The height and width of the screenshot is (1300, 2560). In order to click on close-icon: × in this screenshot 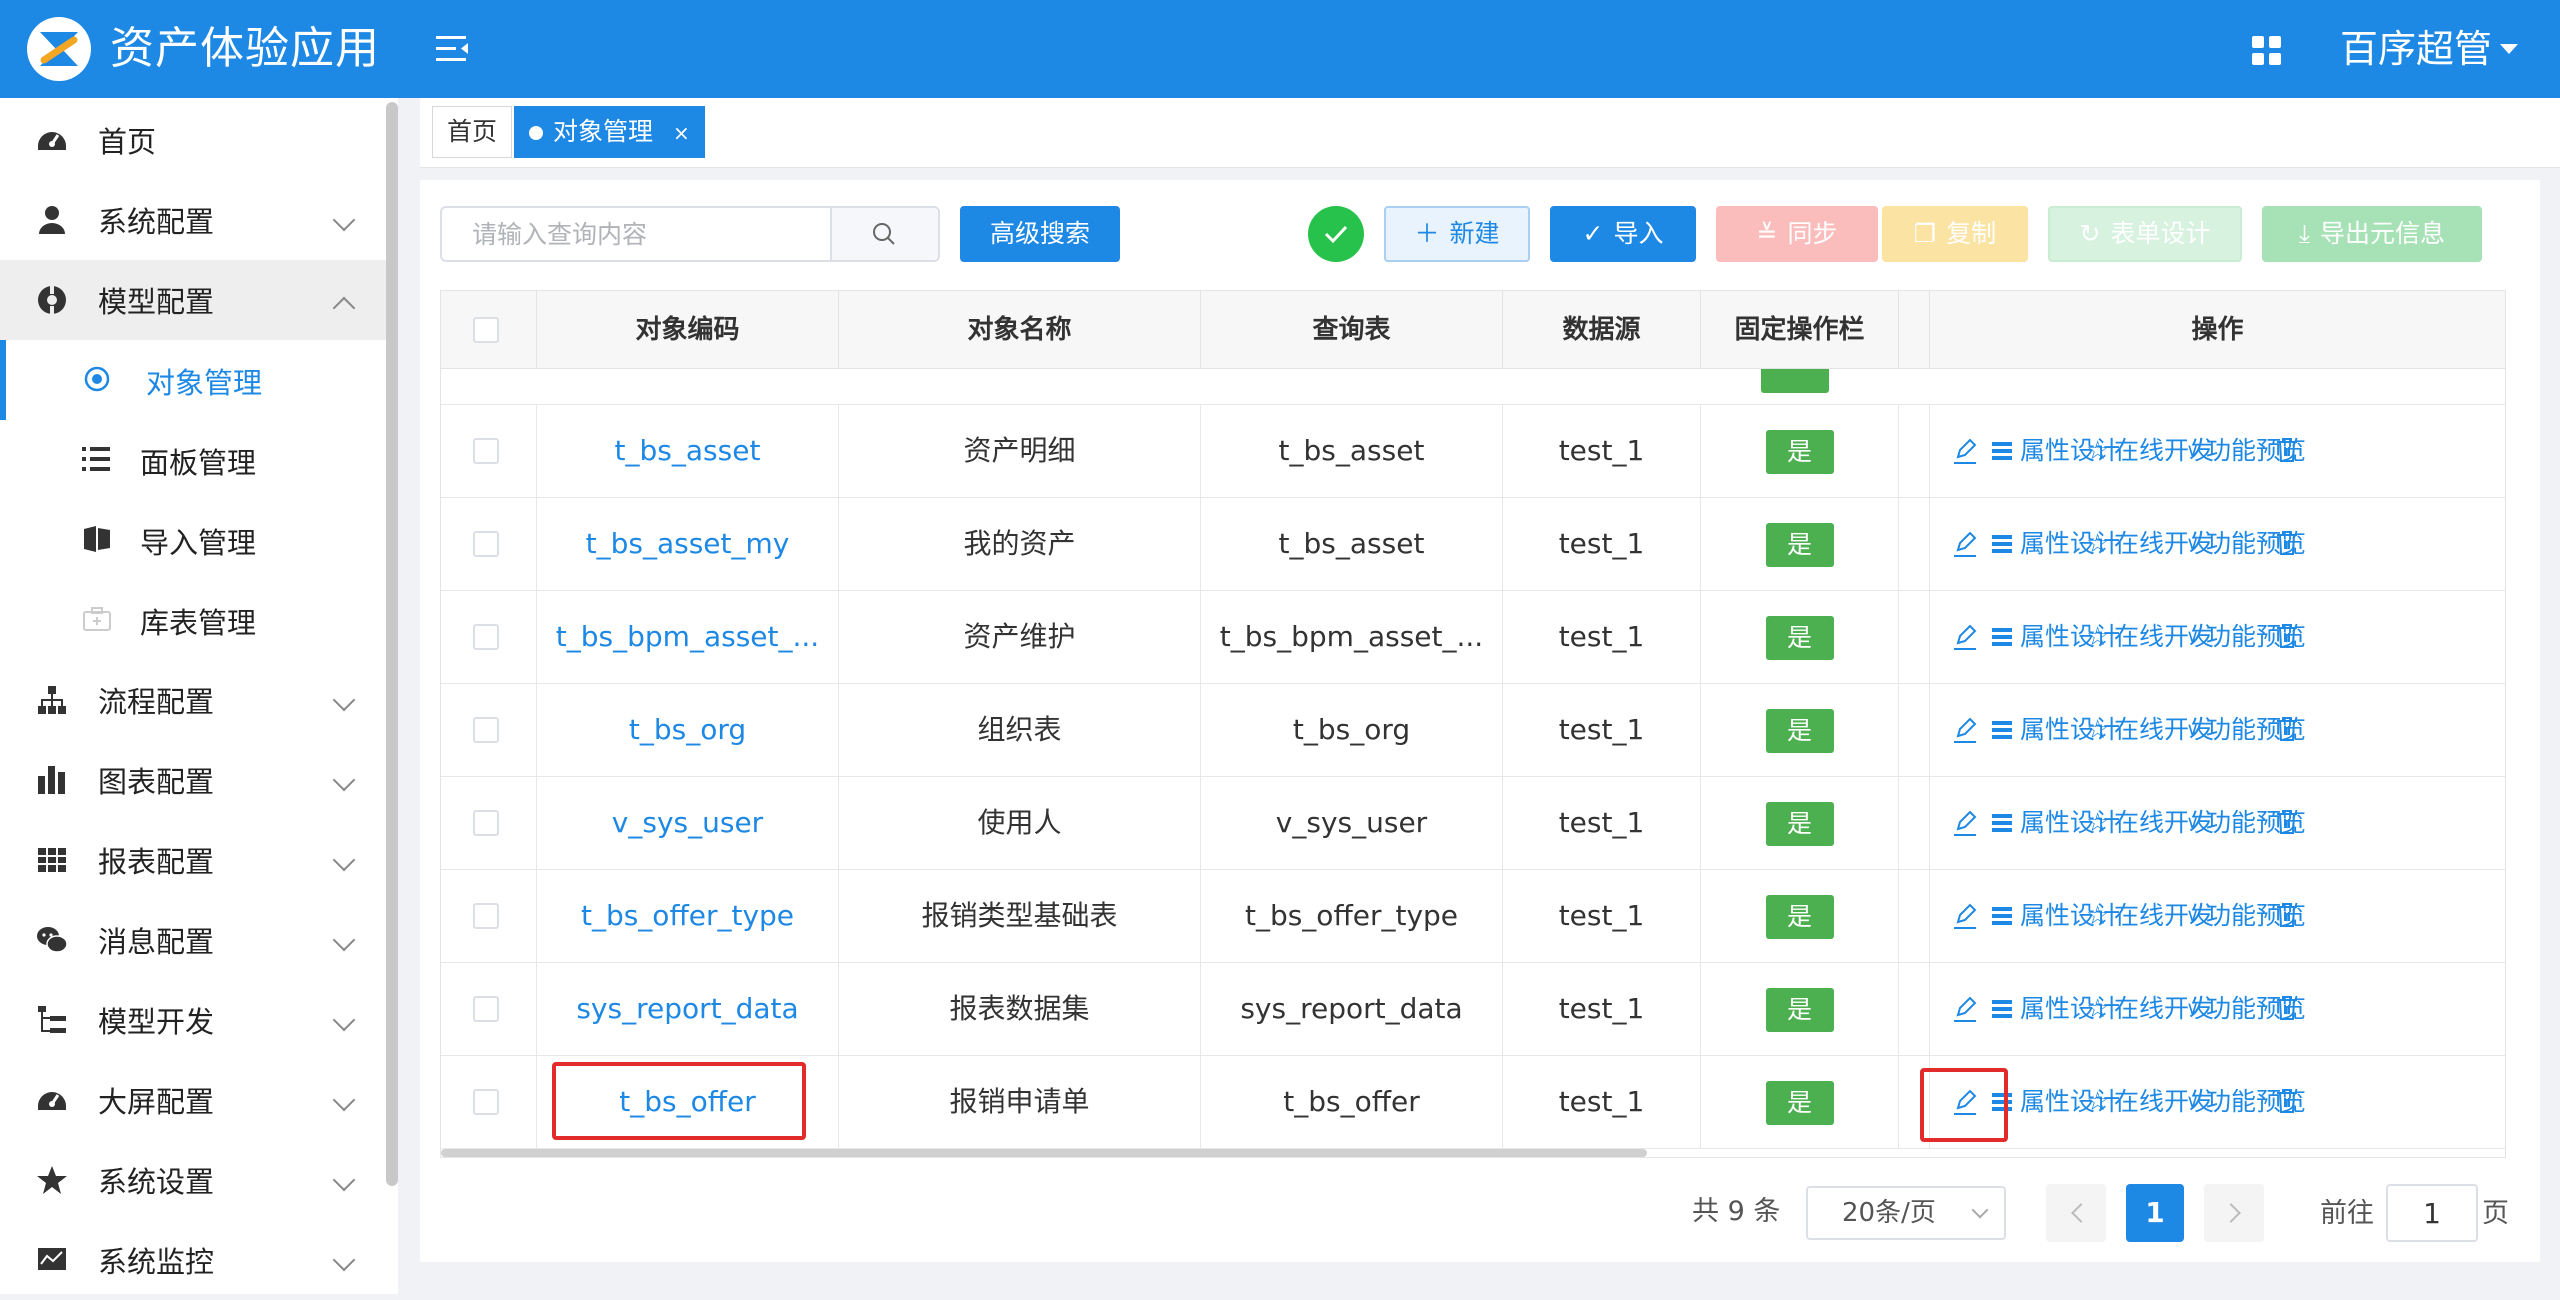, I will do `click(681, 133)`.